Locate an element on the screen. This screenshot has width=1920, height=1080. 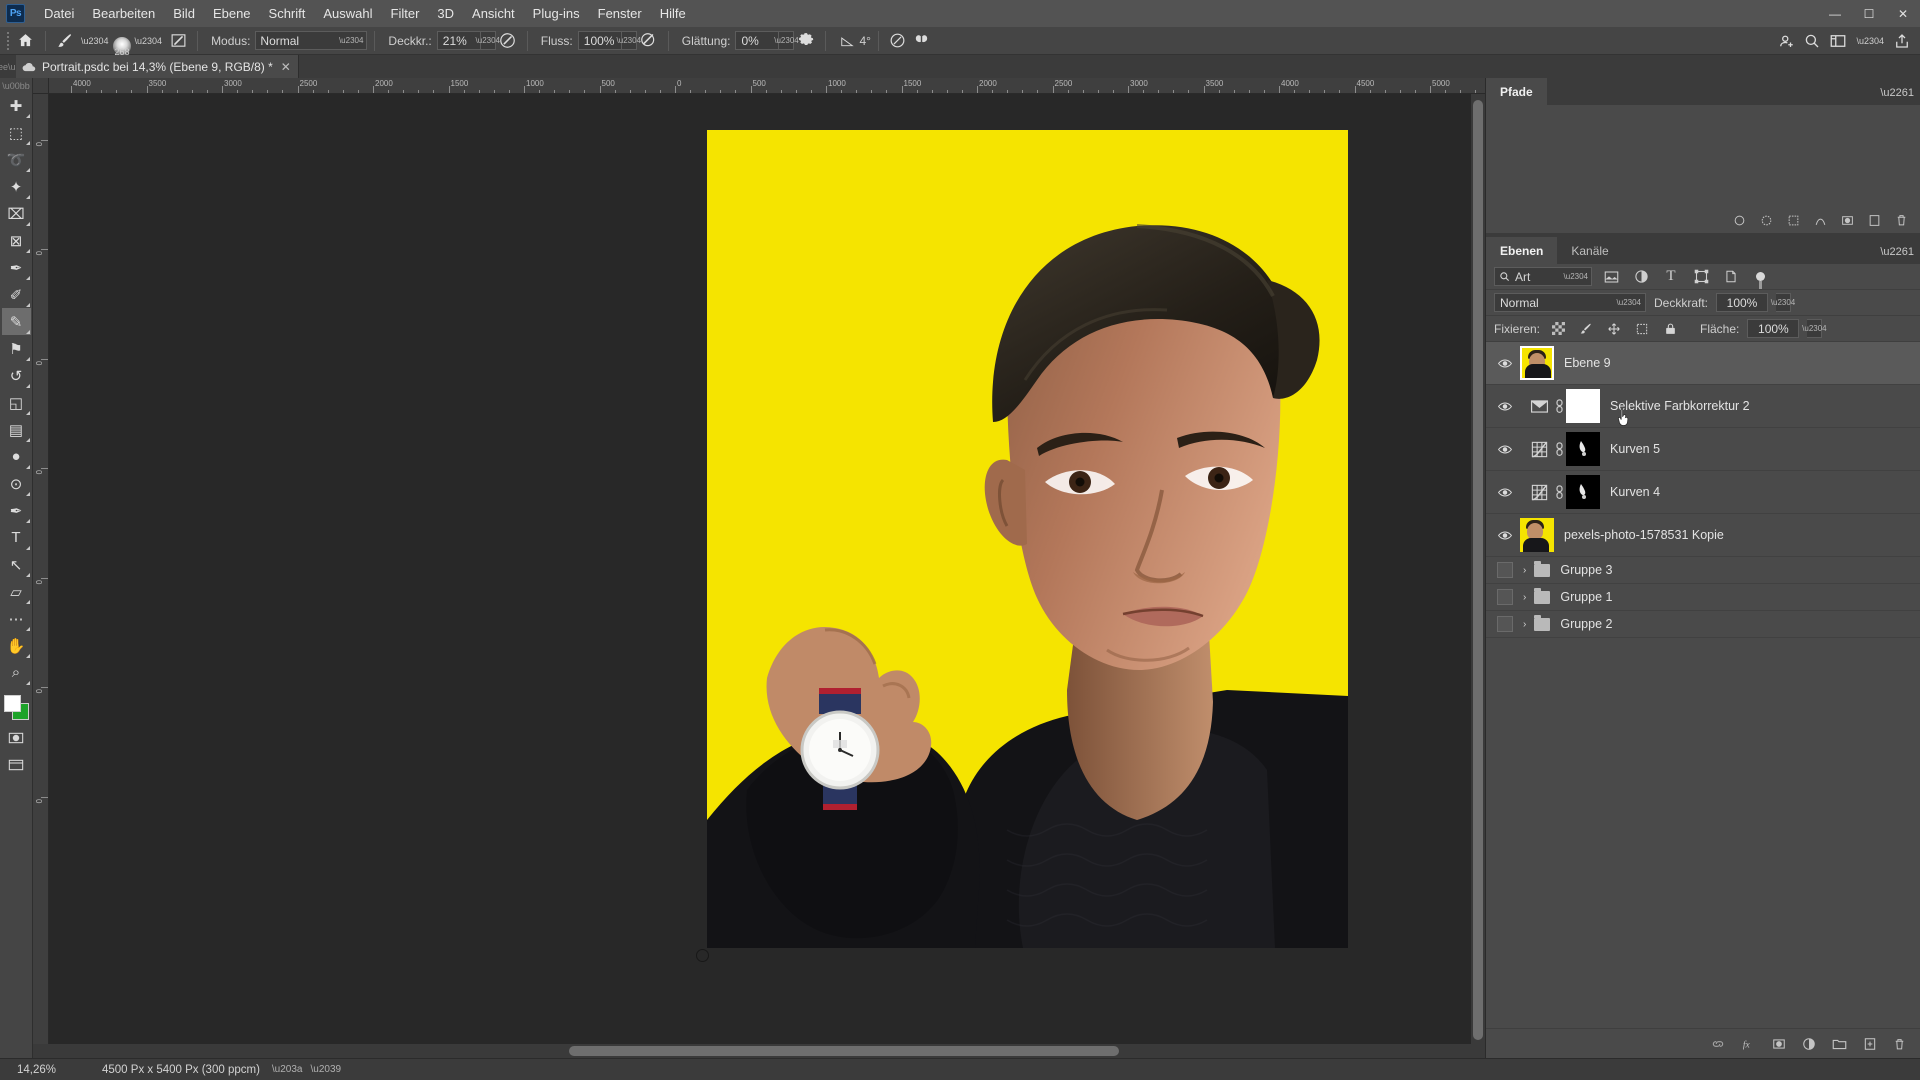
options-bar-grip is located at coordinates (8, 41).